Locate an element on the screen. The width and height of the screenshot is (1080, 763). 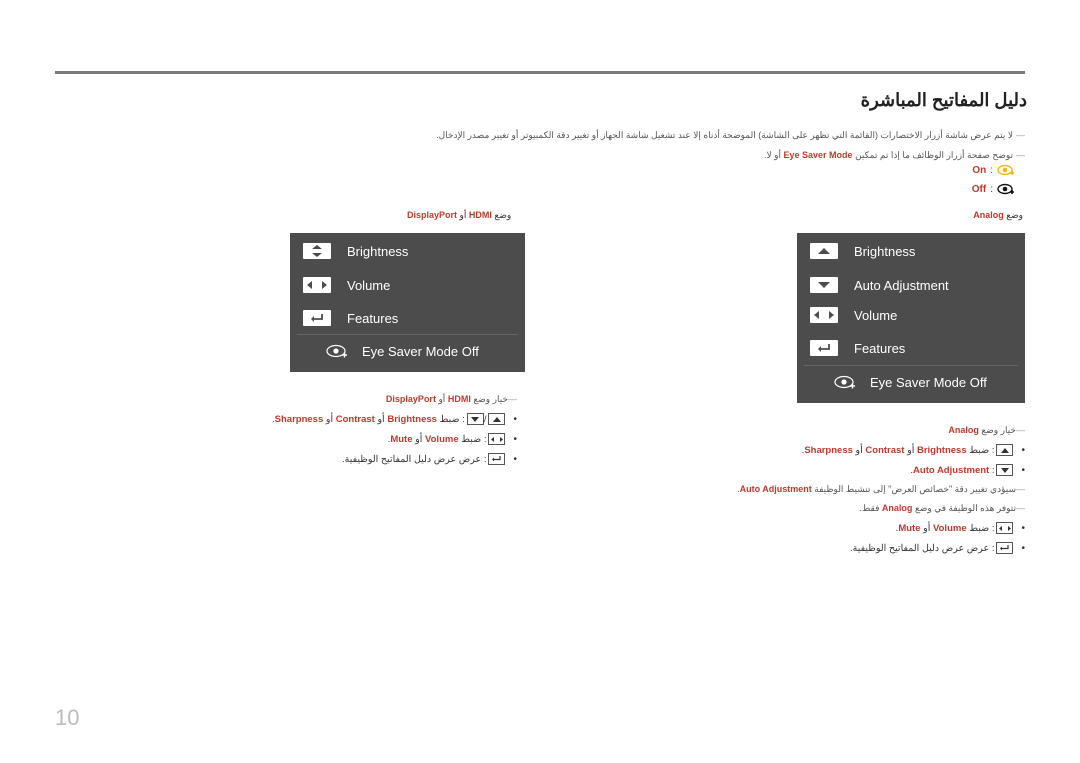
note-dash: — is located at coordinates (1020, 135).